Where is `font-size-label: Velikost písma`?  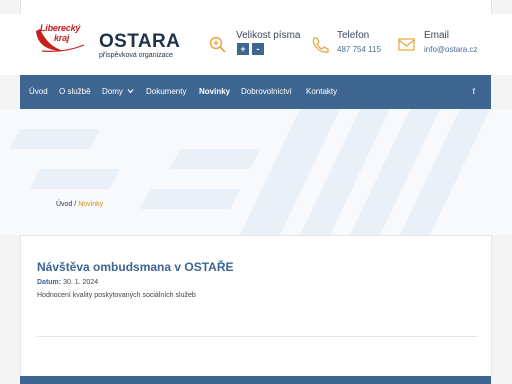 font-size-label: Velikost písma is located at coordinates (268, 35).